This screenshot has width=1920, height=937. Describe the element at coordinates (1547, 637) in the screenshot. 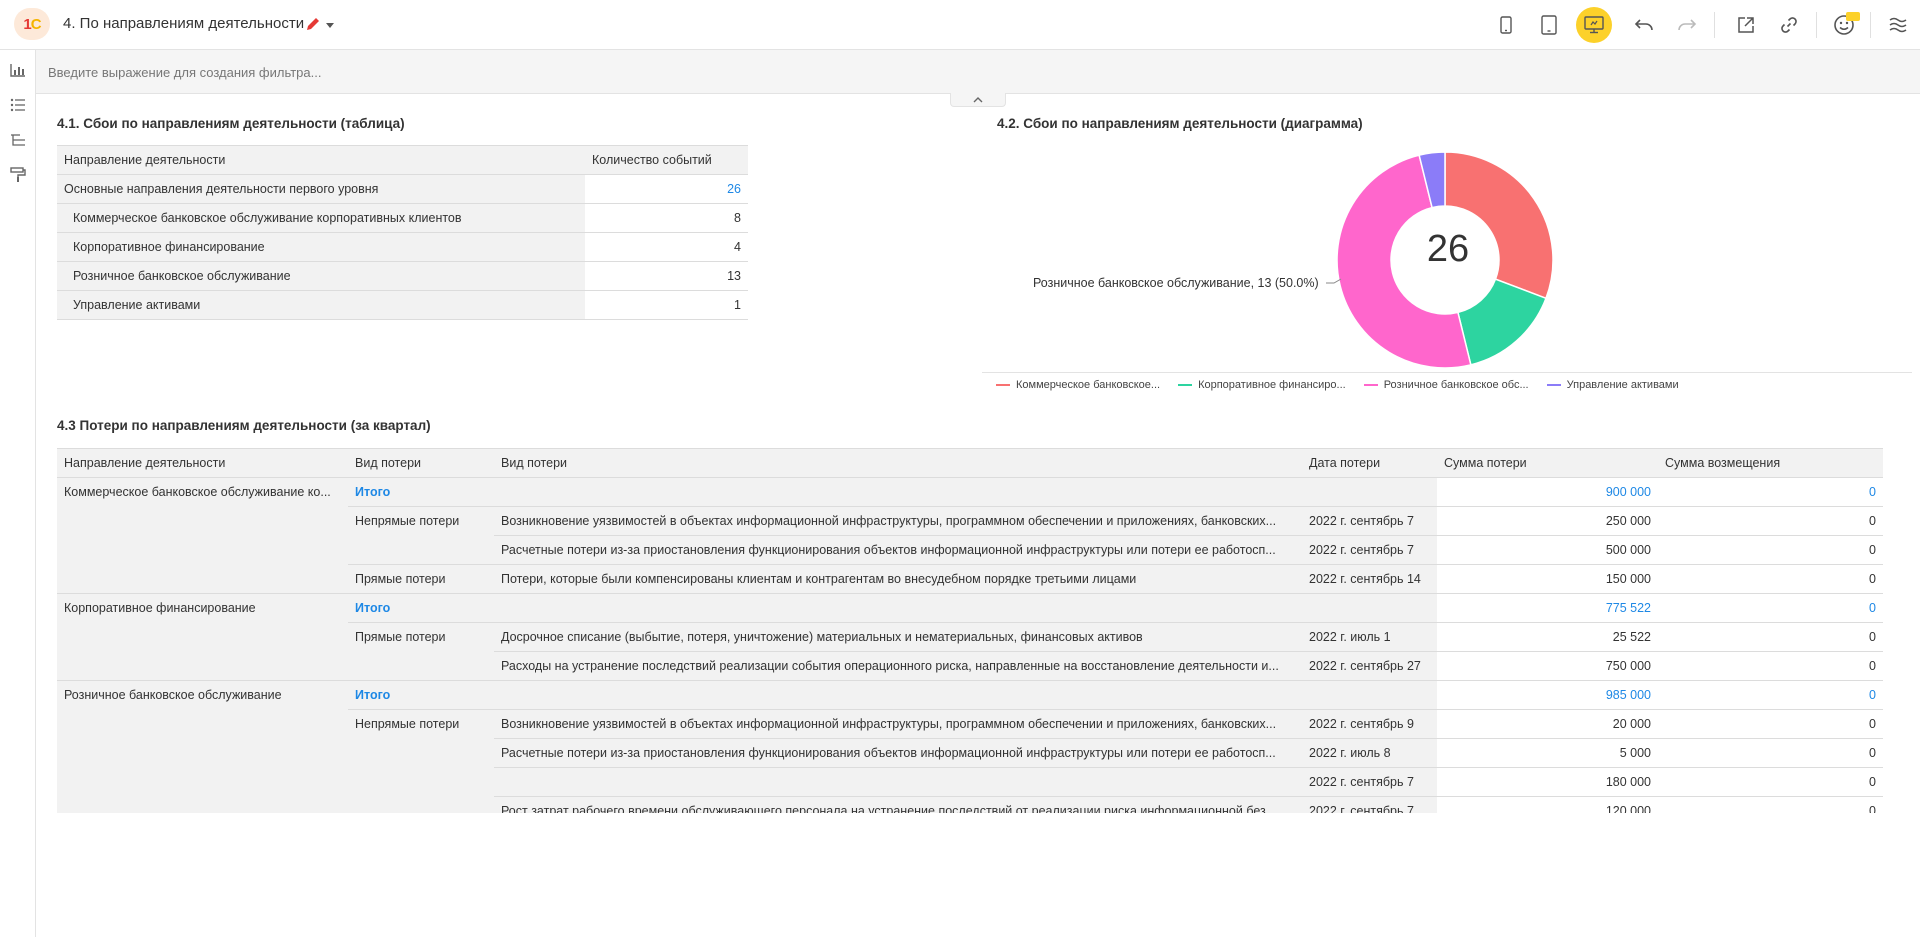

I see `loss-sum-cell: 25 522` at that location.